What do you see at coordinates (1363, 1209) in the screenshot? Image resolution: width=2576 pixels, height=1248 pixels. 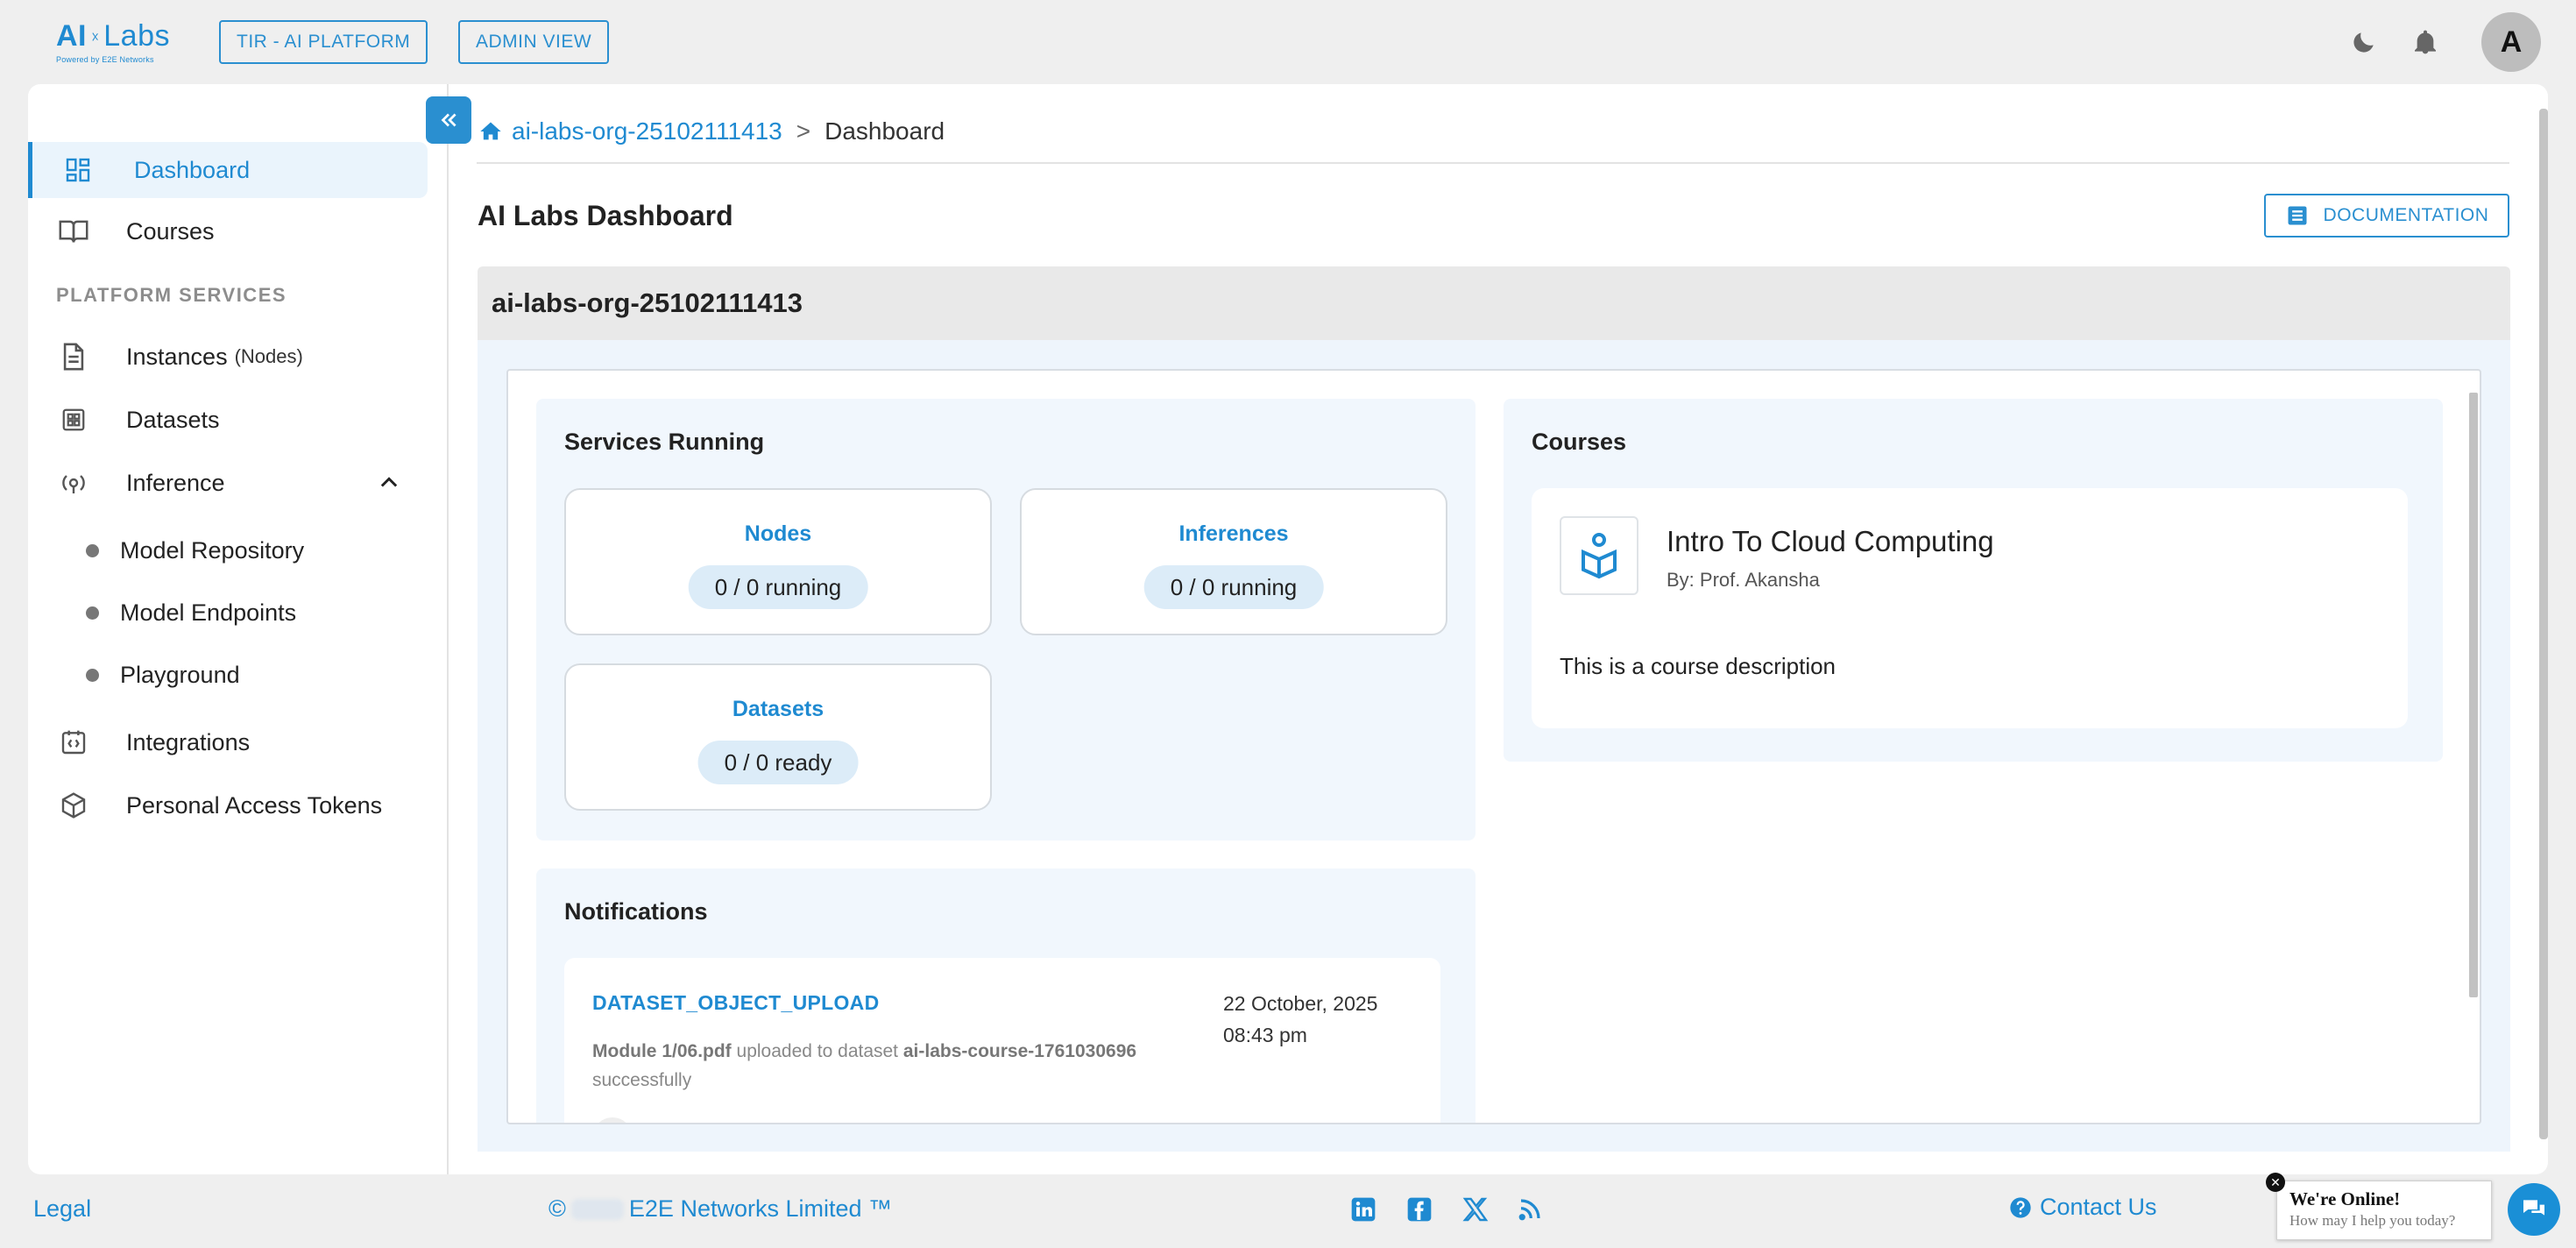 I see `linkedin-icon` at bounding box center [1363, 1209].